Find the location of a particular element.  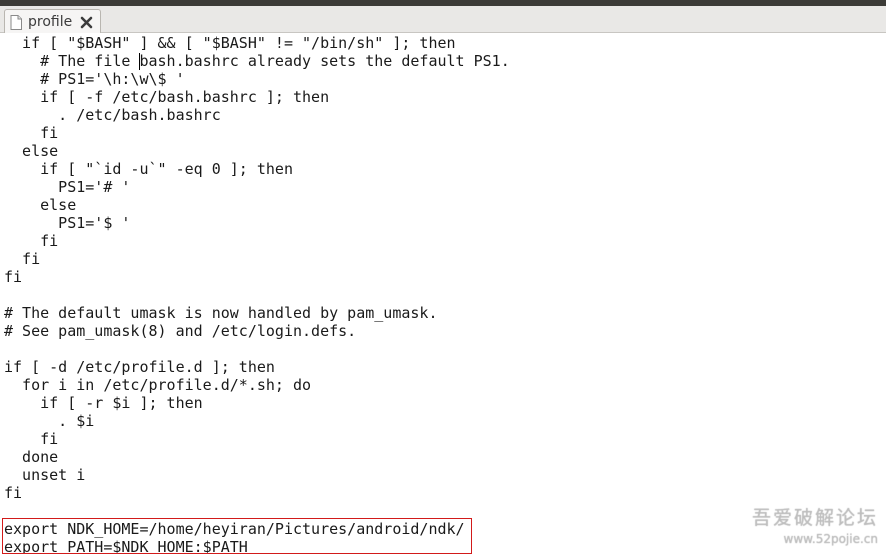

tab-profile: profile is located at coordinates (52, 21).